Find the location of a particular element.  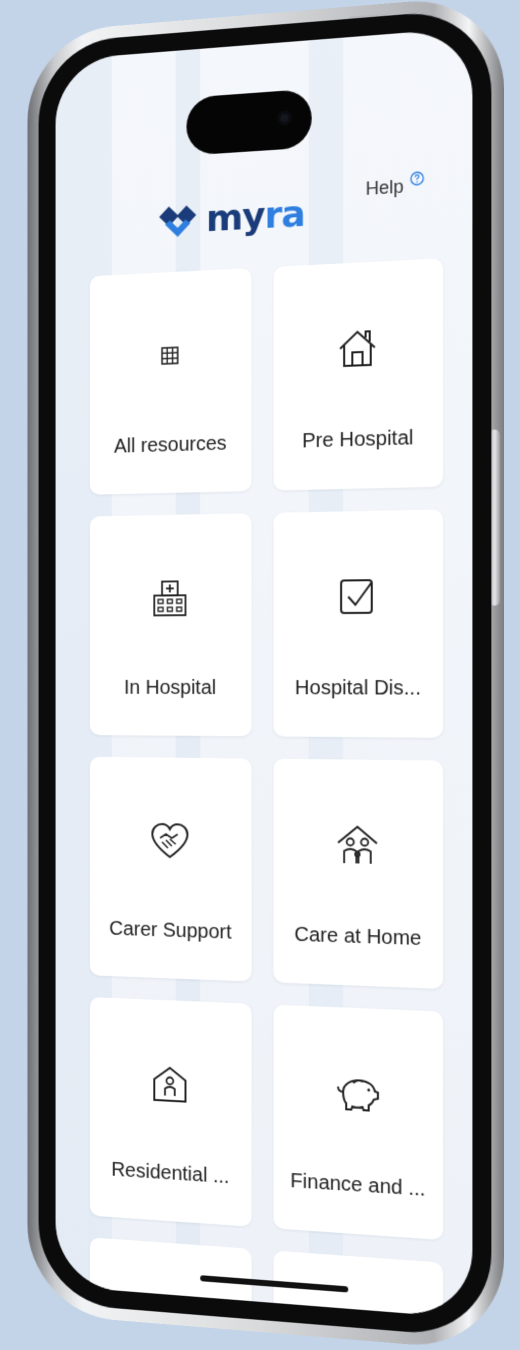

logo-wordmark: myra is located at coordinates (255, 217).